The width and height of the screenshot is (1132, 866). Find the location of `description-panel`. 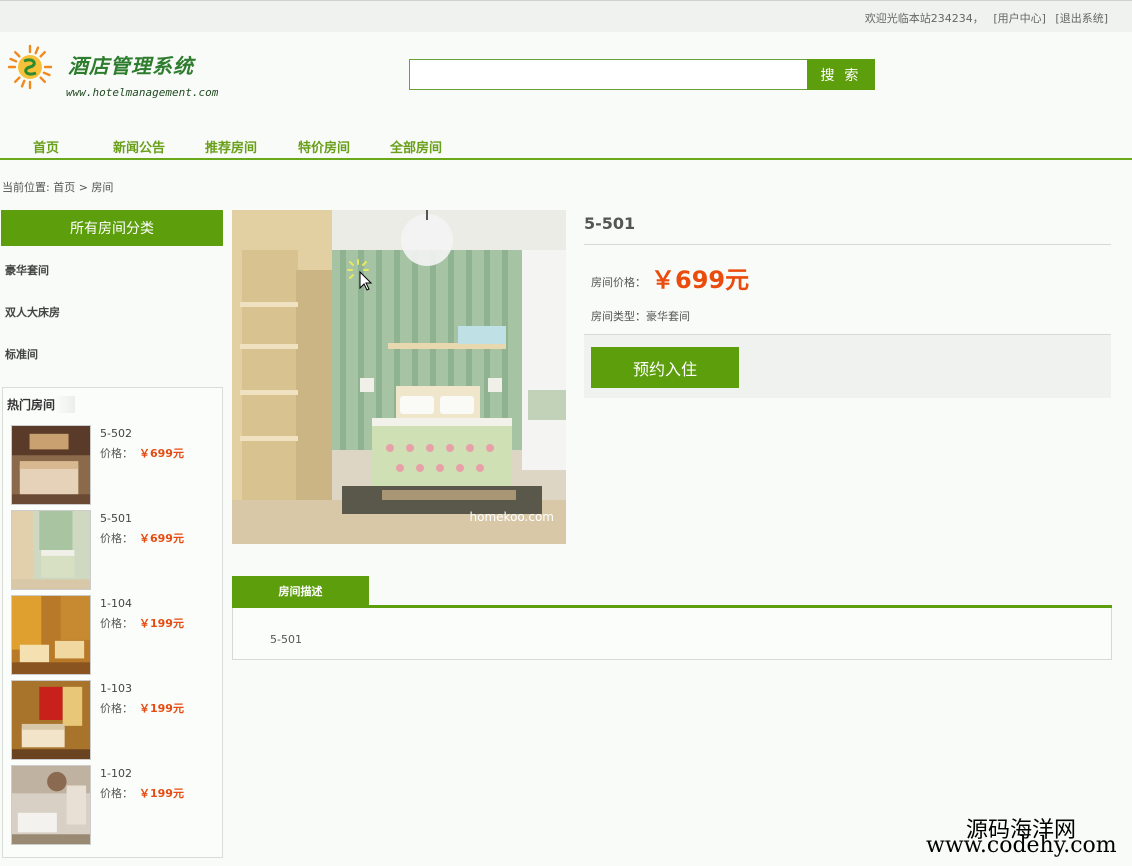

description-panel is located at coordinates (672, 634).